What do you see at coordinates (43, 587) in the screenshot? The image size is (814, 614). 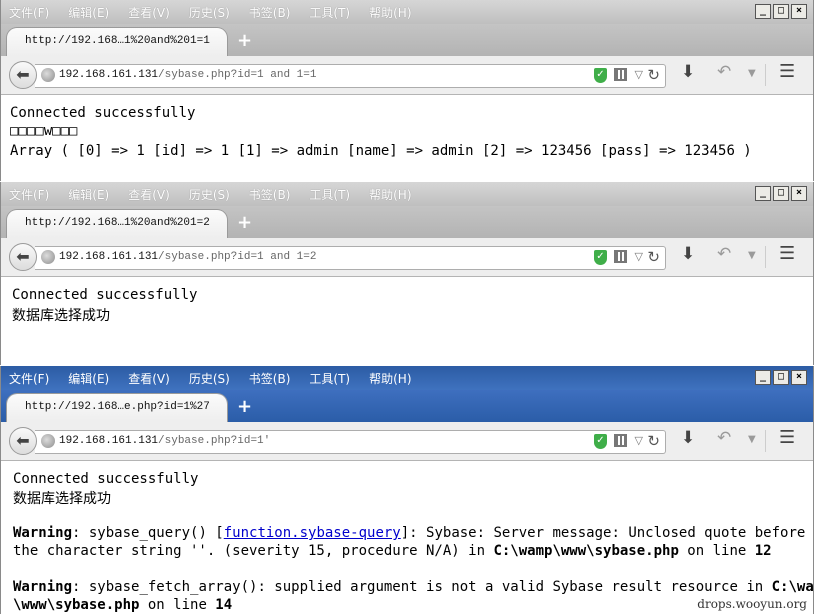 I see `warning-label: Warning` at bounding box center [43, 587].